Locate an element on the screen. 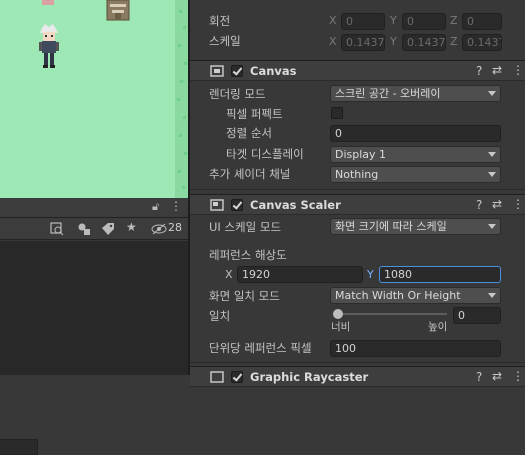 This screenshot has width=525, height=455. project-body is located at coordinates (94, 308).